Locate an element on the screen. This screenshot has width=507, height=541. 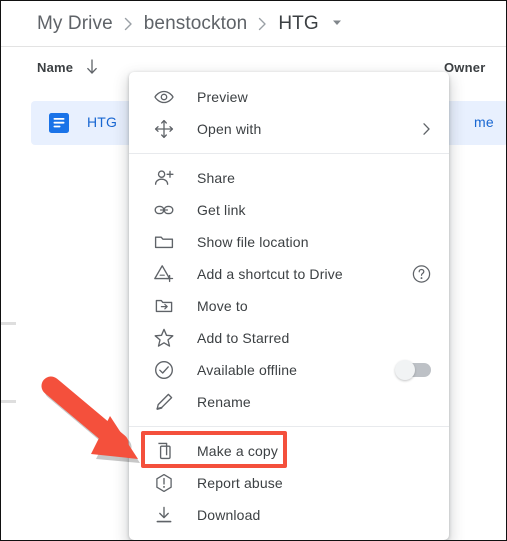
report-abuse-icon is located at coordinates (164, 483).